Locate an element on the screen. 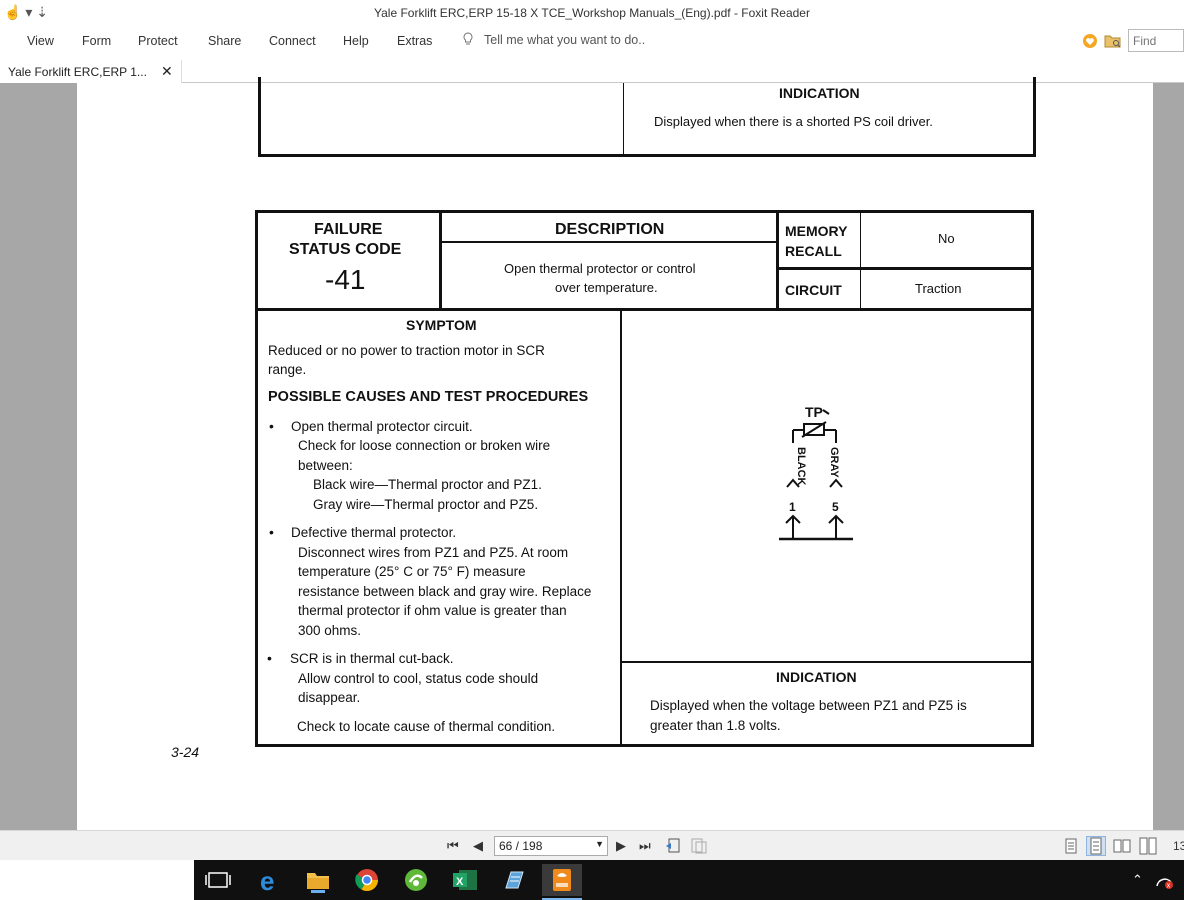 The width and height of the screenshot is (1184, 900). page-number-value: 66 / 198 is located at coordinates (521, 846).